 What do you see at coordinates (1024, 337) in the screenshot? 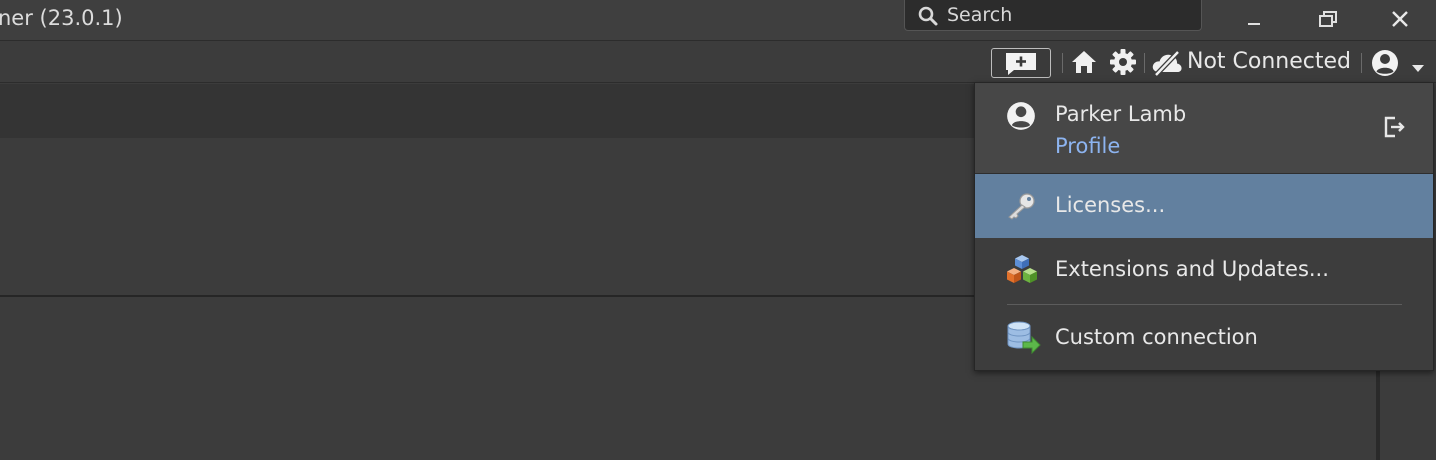
I see `database-arrow-icon` at bounding box center [1024, 337].